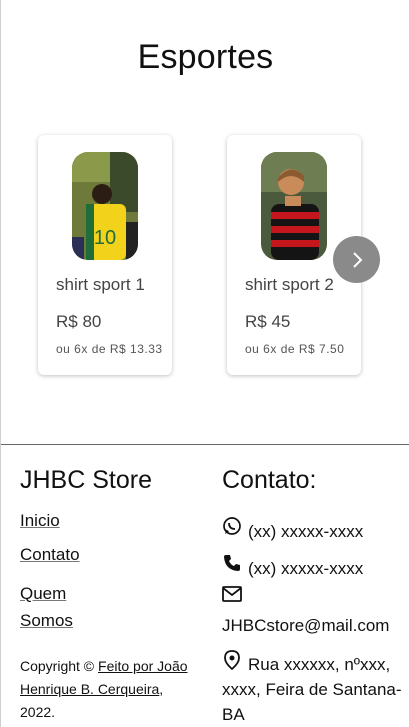  I want to click on whatsapp-icon, so click(232, 526).